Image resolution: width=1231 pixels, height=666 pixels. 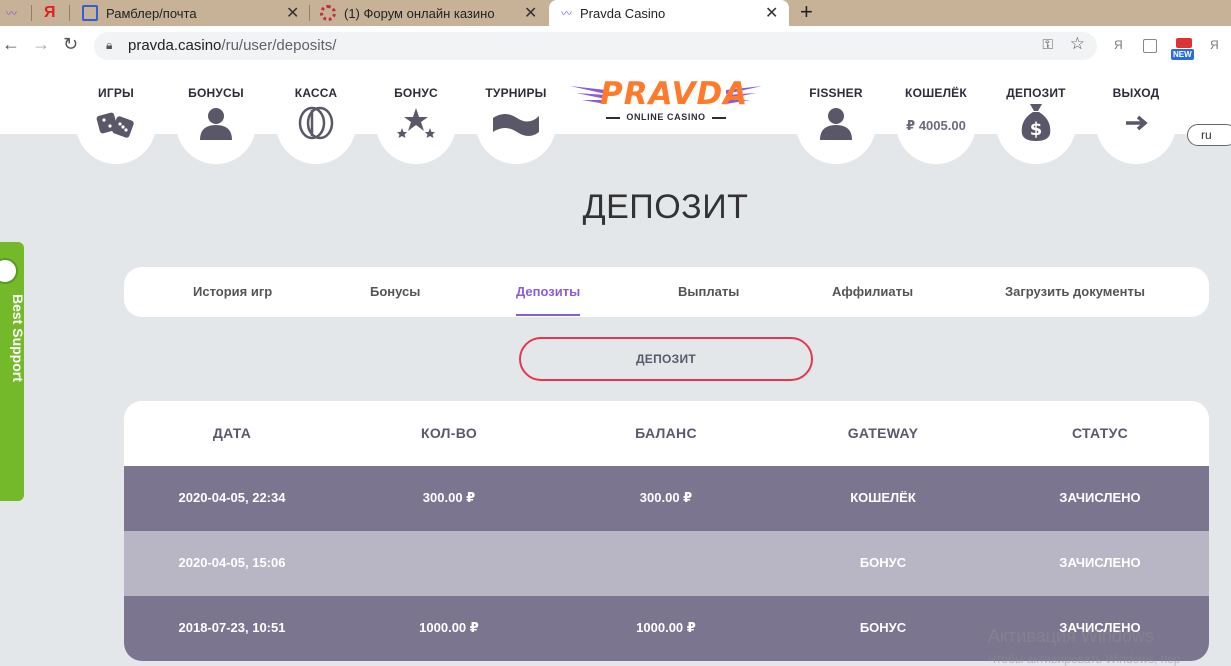 I want to click on nav-logout: ВЫХОД, so click(x=1136, y=115).